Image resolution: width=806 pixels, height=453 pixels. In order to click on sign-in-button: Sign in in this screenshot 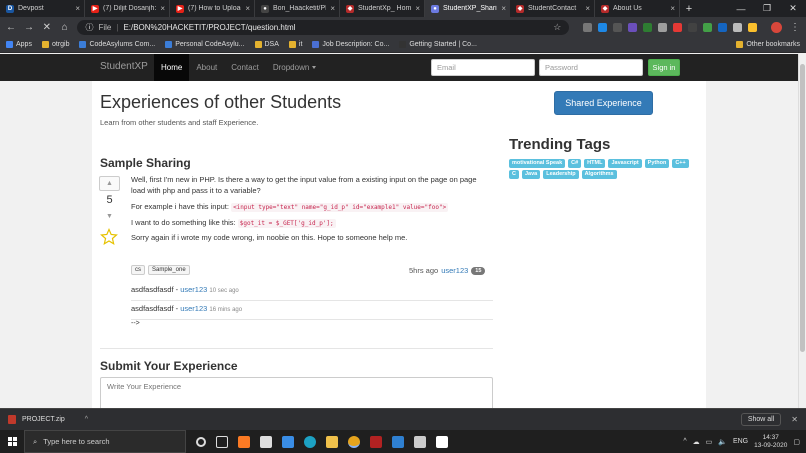, I will do `click(664, 67)`.